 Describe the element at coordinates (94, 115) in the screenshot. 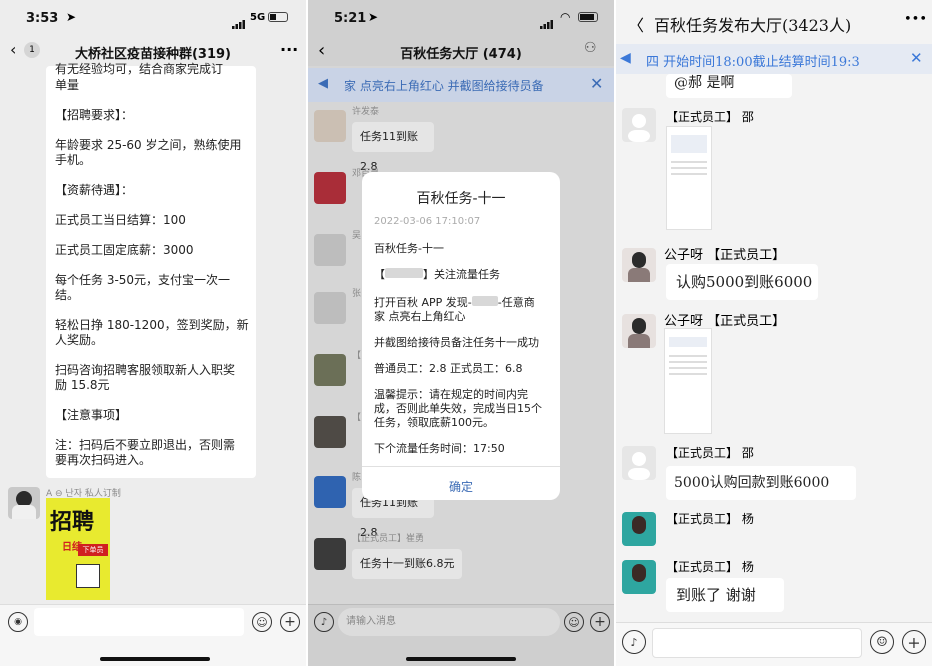

I see `text-line: 【招聘要求】：` at that location.